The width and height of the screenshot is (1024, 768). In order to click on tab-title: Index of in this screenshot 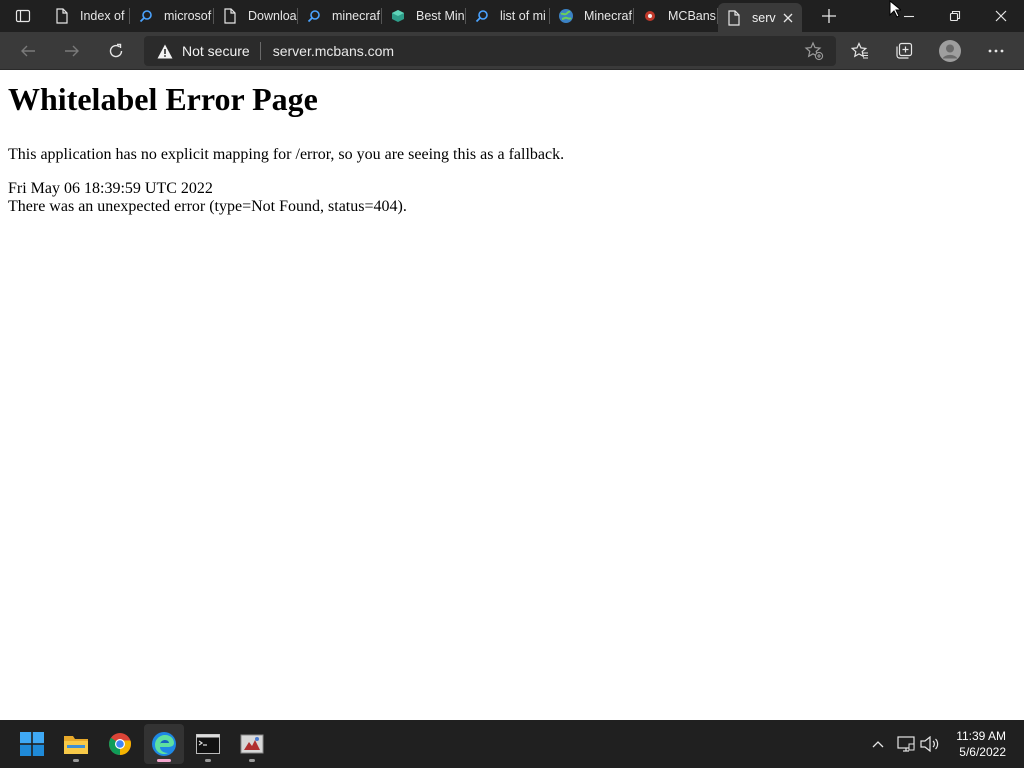, I will do `click(102, 16)`.